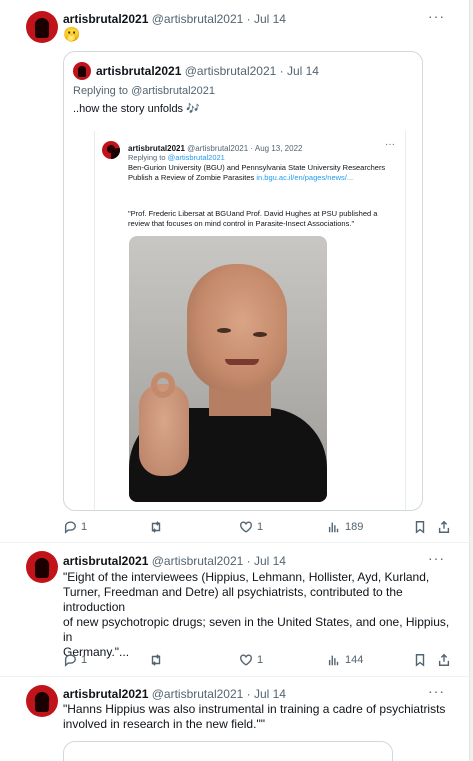 The height and width of the screenshot is (761, 473). I want to click on scrollbar, so click(471, 380).